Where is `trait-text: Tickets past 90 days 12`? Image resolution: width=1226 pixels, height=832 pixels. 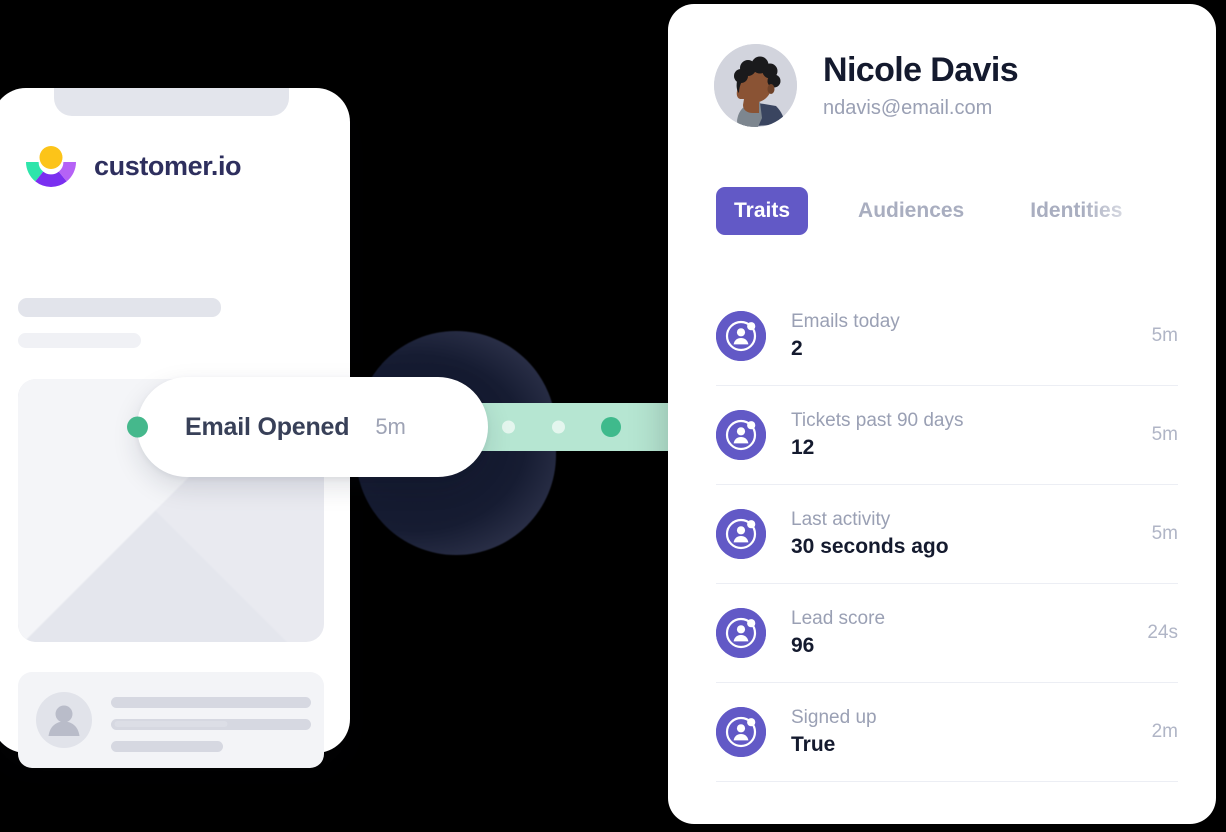 trait-text: Tickets past 90 days 12 is located at coordinates (965, 435).